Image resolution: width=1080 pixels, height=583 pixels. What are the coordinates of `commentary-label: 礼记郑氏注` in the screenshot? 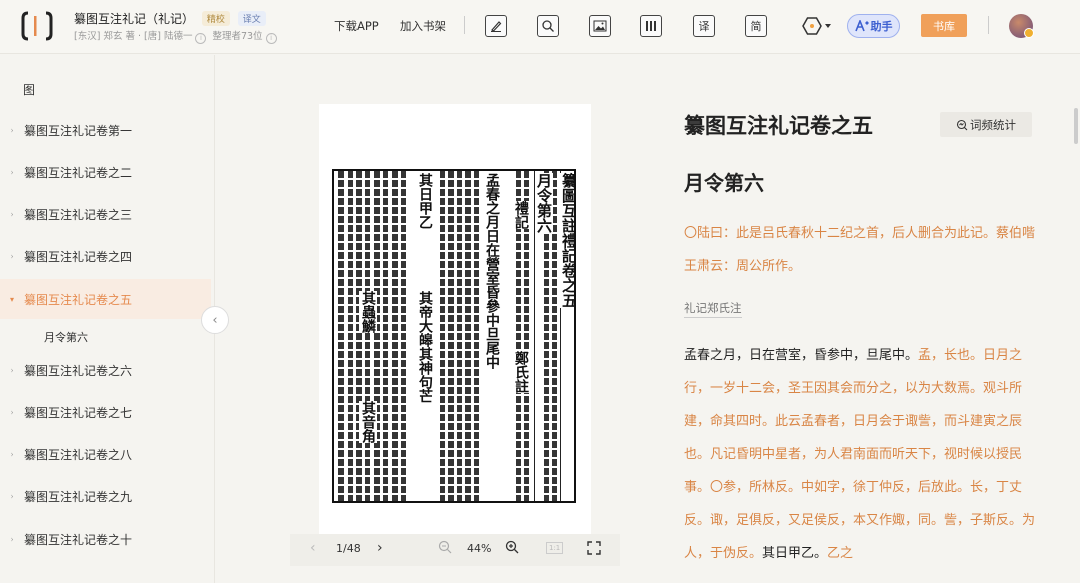 It's located at (713, 309).